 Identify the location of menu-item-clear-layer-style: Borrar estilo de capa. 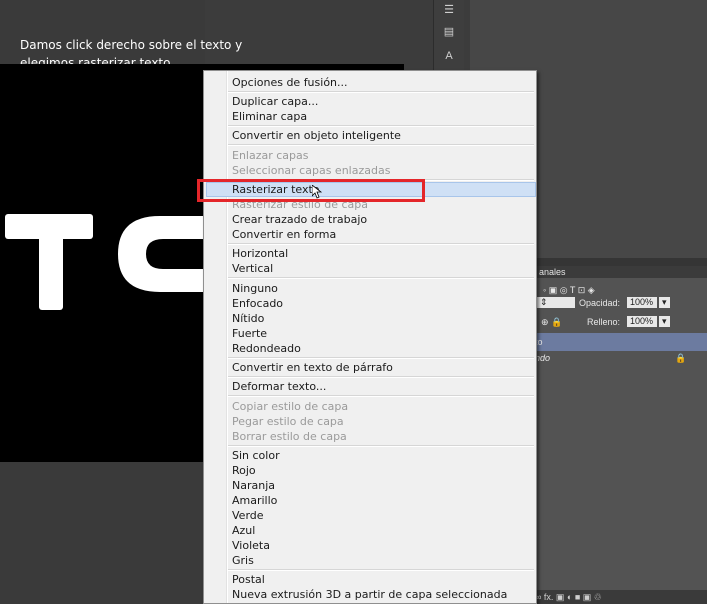
(289, 436).